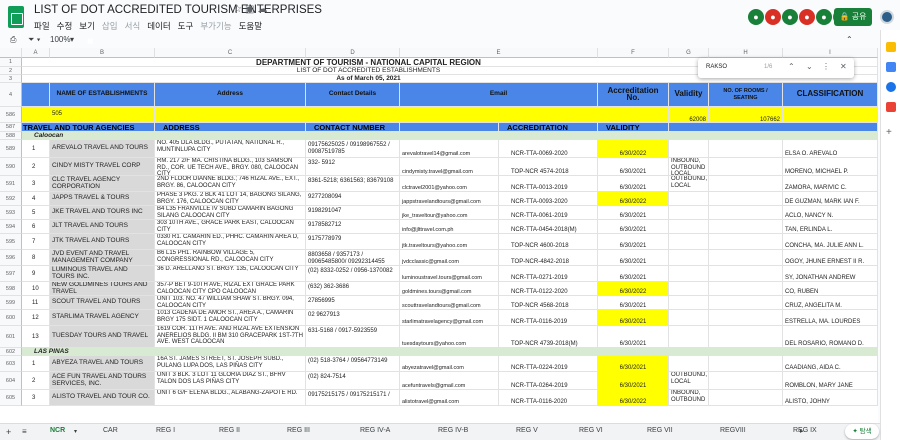 The width and height of the screenshot is (900, 440). What do you see at coordinates (11, 398) in the screenshot?
I see `row-header: 605` at bounding box center [11, 398].